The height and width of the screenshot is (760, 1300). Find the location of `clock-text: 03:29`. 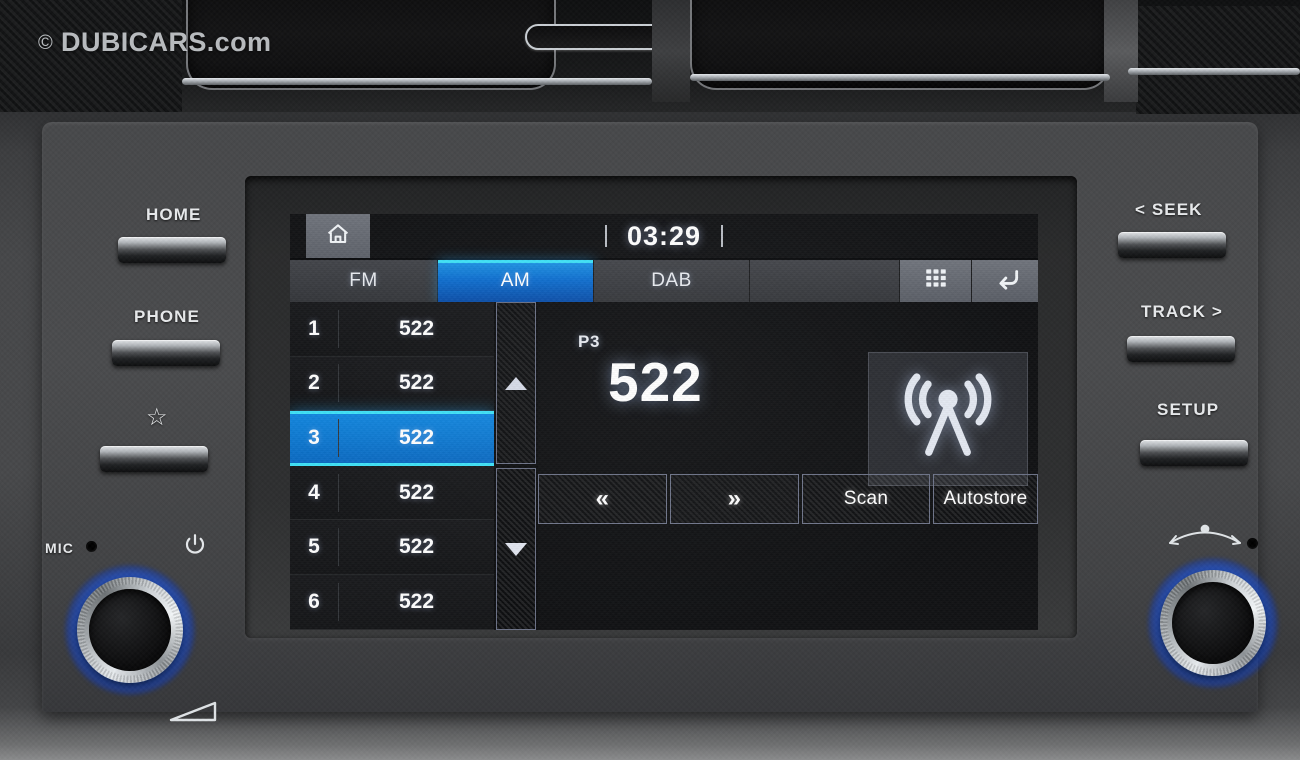

clock-text: 03:29 is located at coordinates (664, 235).